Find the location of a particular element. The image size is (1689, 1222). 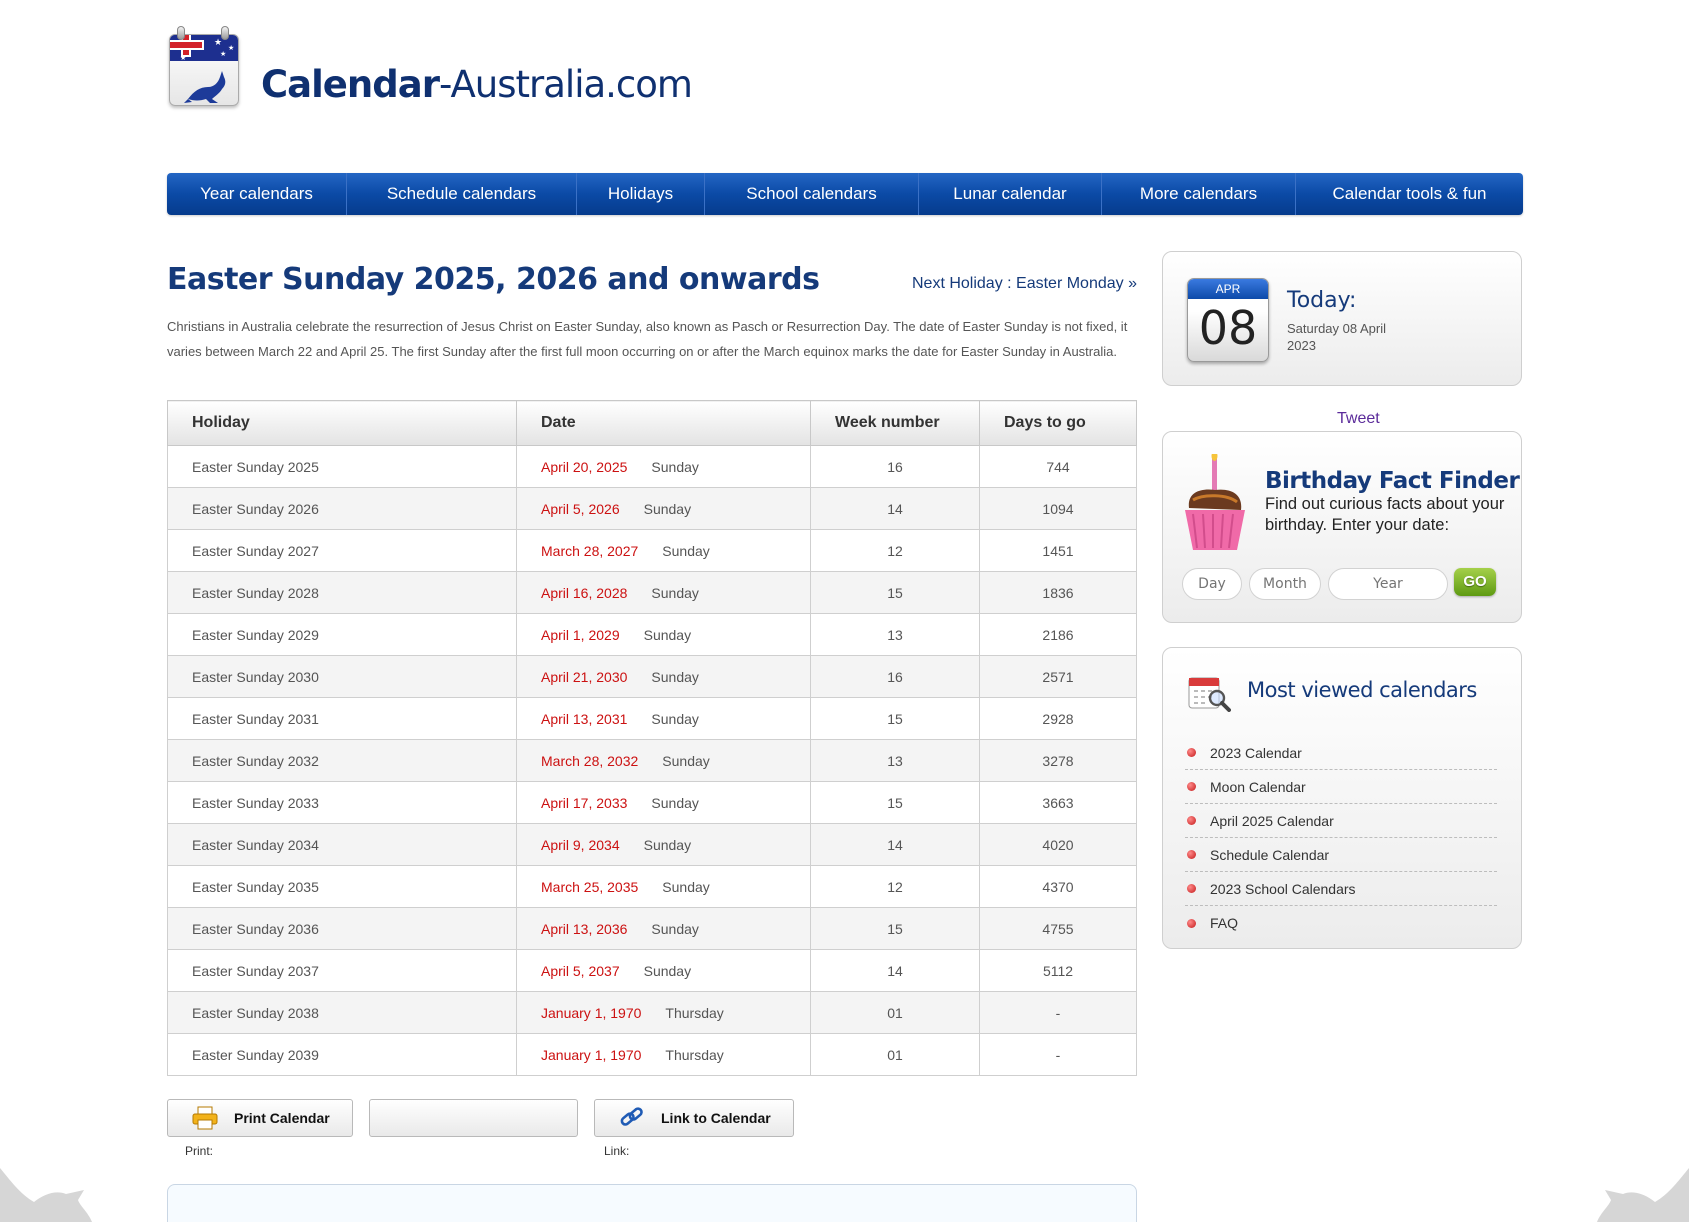

most-viewed-item-label: April 2025 Calendar is located at coordinates (1272, 820).